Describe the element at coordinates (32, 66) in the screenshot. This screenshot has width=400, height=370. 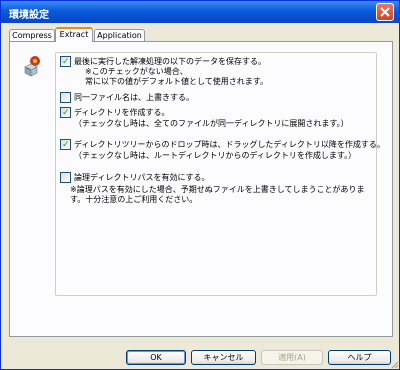
I see `cube-app-icon` at that location.